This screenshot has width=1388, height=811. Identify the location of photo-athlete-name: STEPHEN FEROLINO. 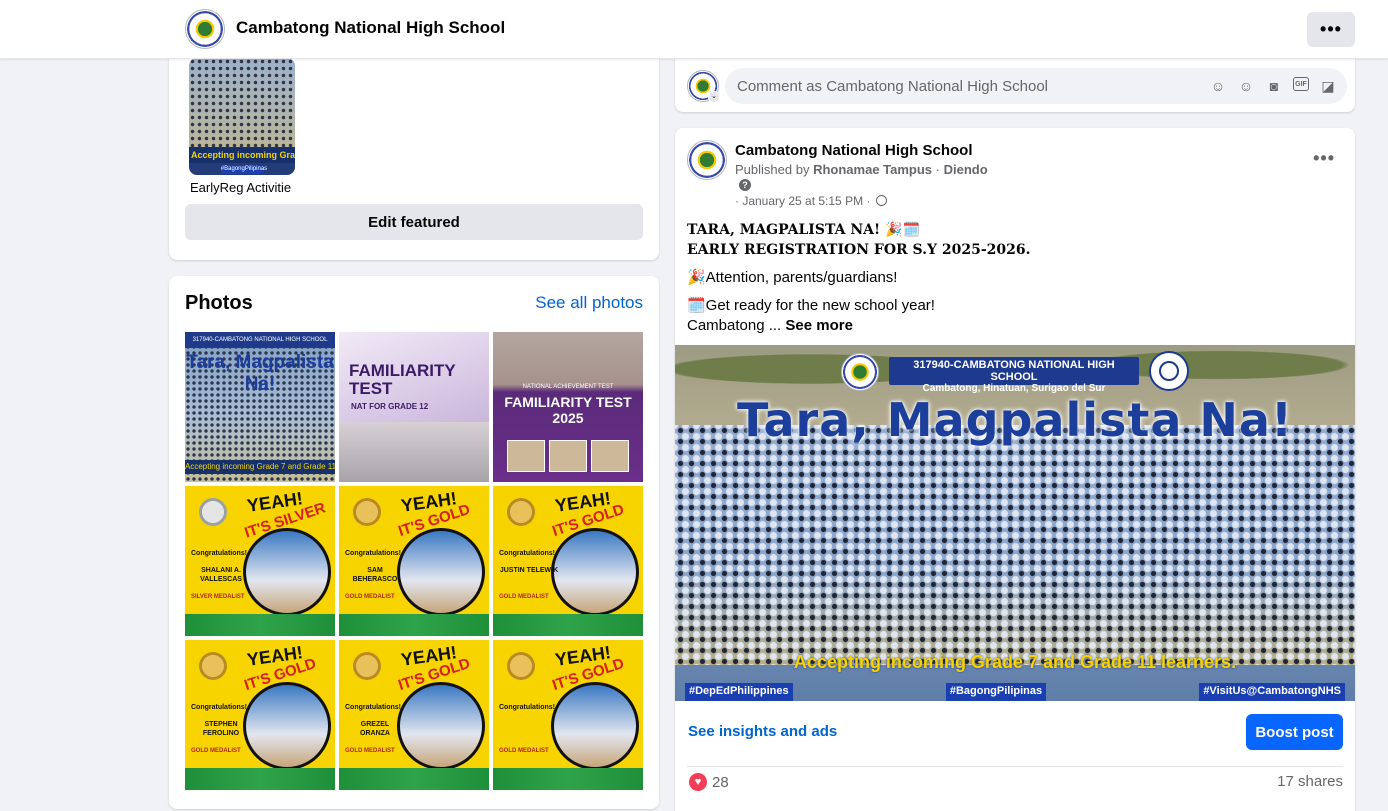
(221, 729).